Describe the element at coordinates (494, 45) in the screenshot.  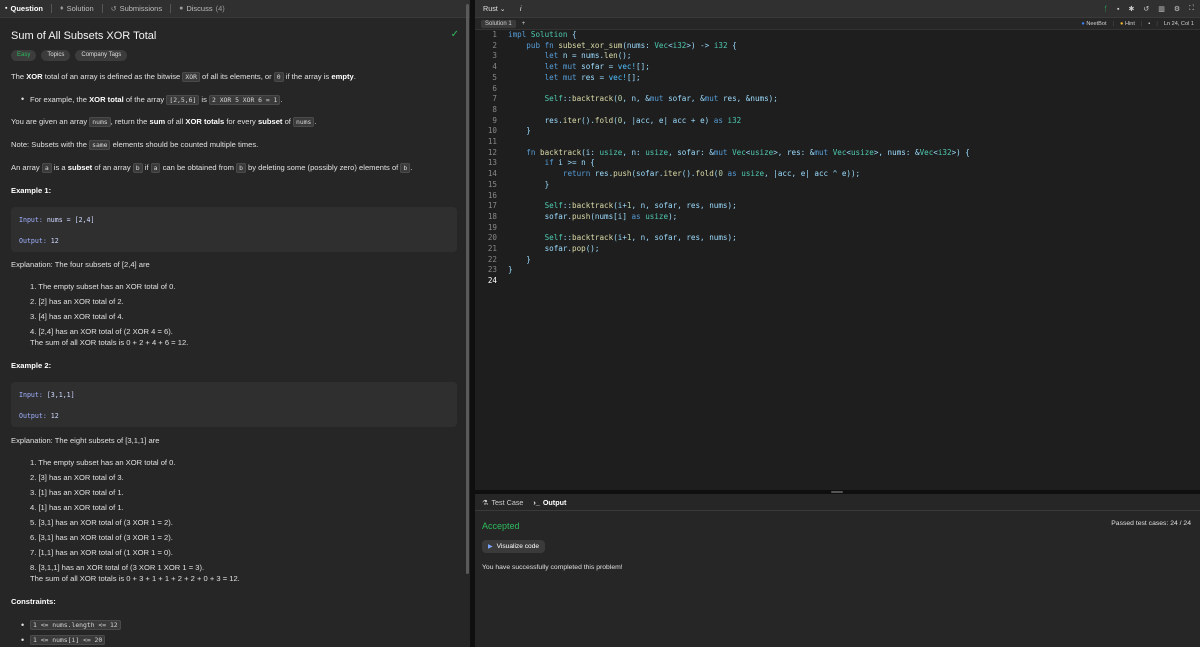
I see `line-number: 2` at that location.